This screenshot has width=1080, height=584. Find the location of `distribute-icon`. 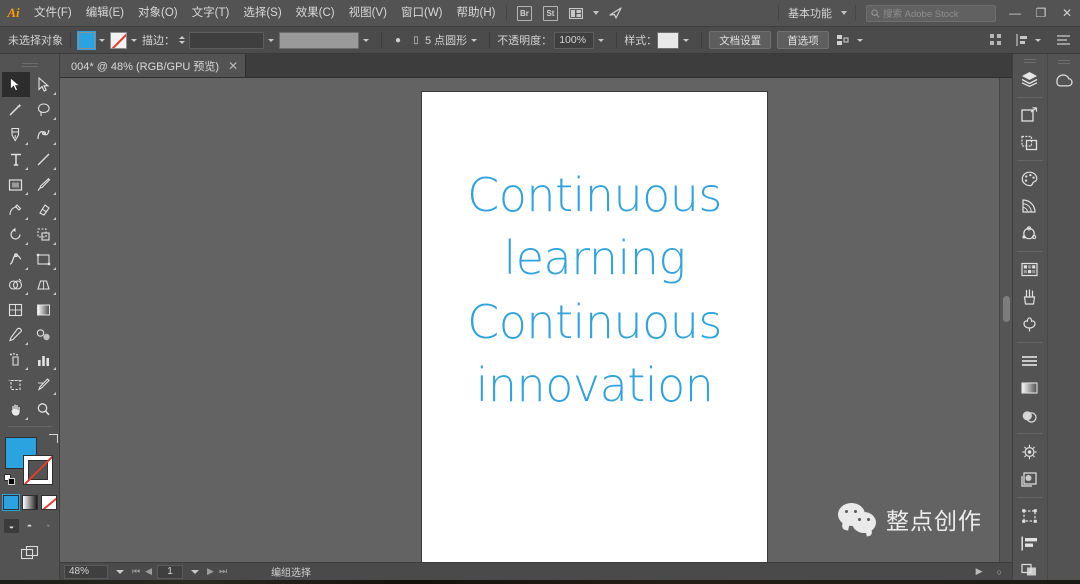

distribute-icon is located at coordinates (1022, 40).